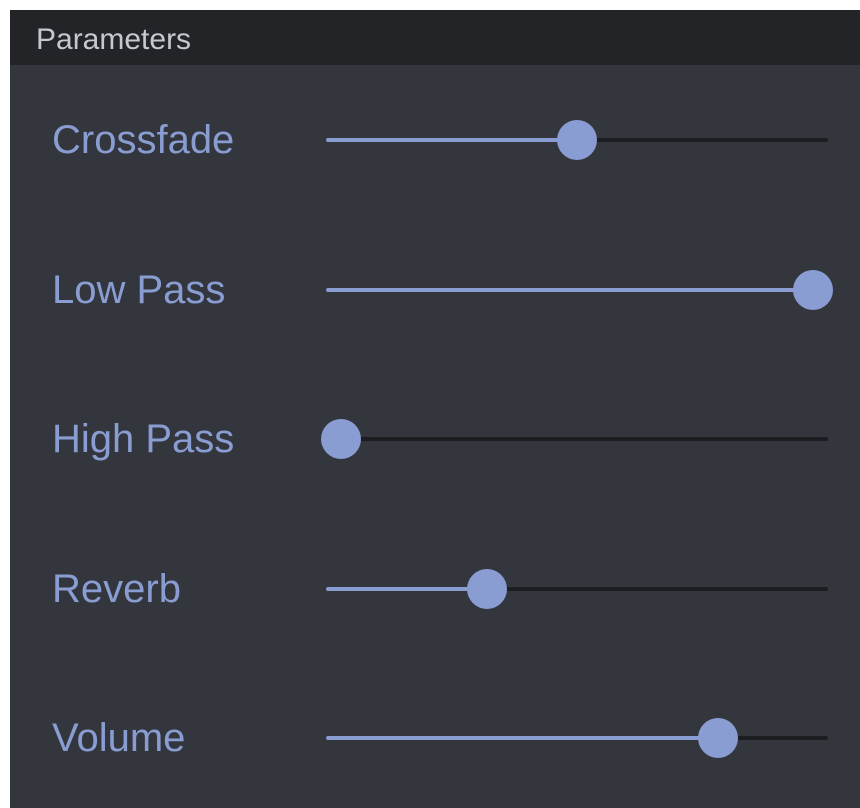 The width and height of the screenshot is (860, 808). I want to click on high-pass-slider, so click(574, 439).